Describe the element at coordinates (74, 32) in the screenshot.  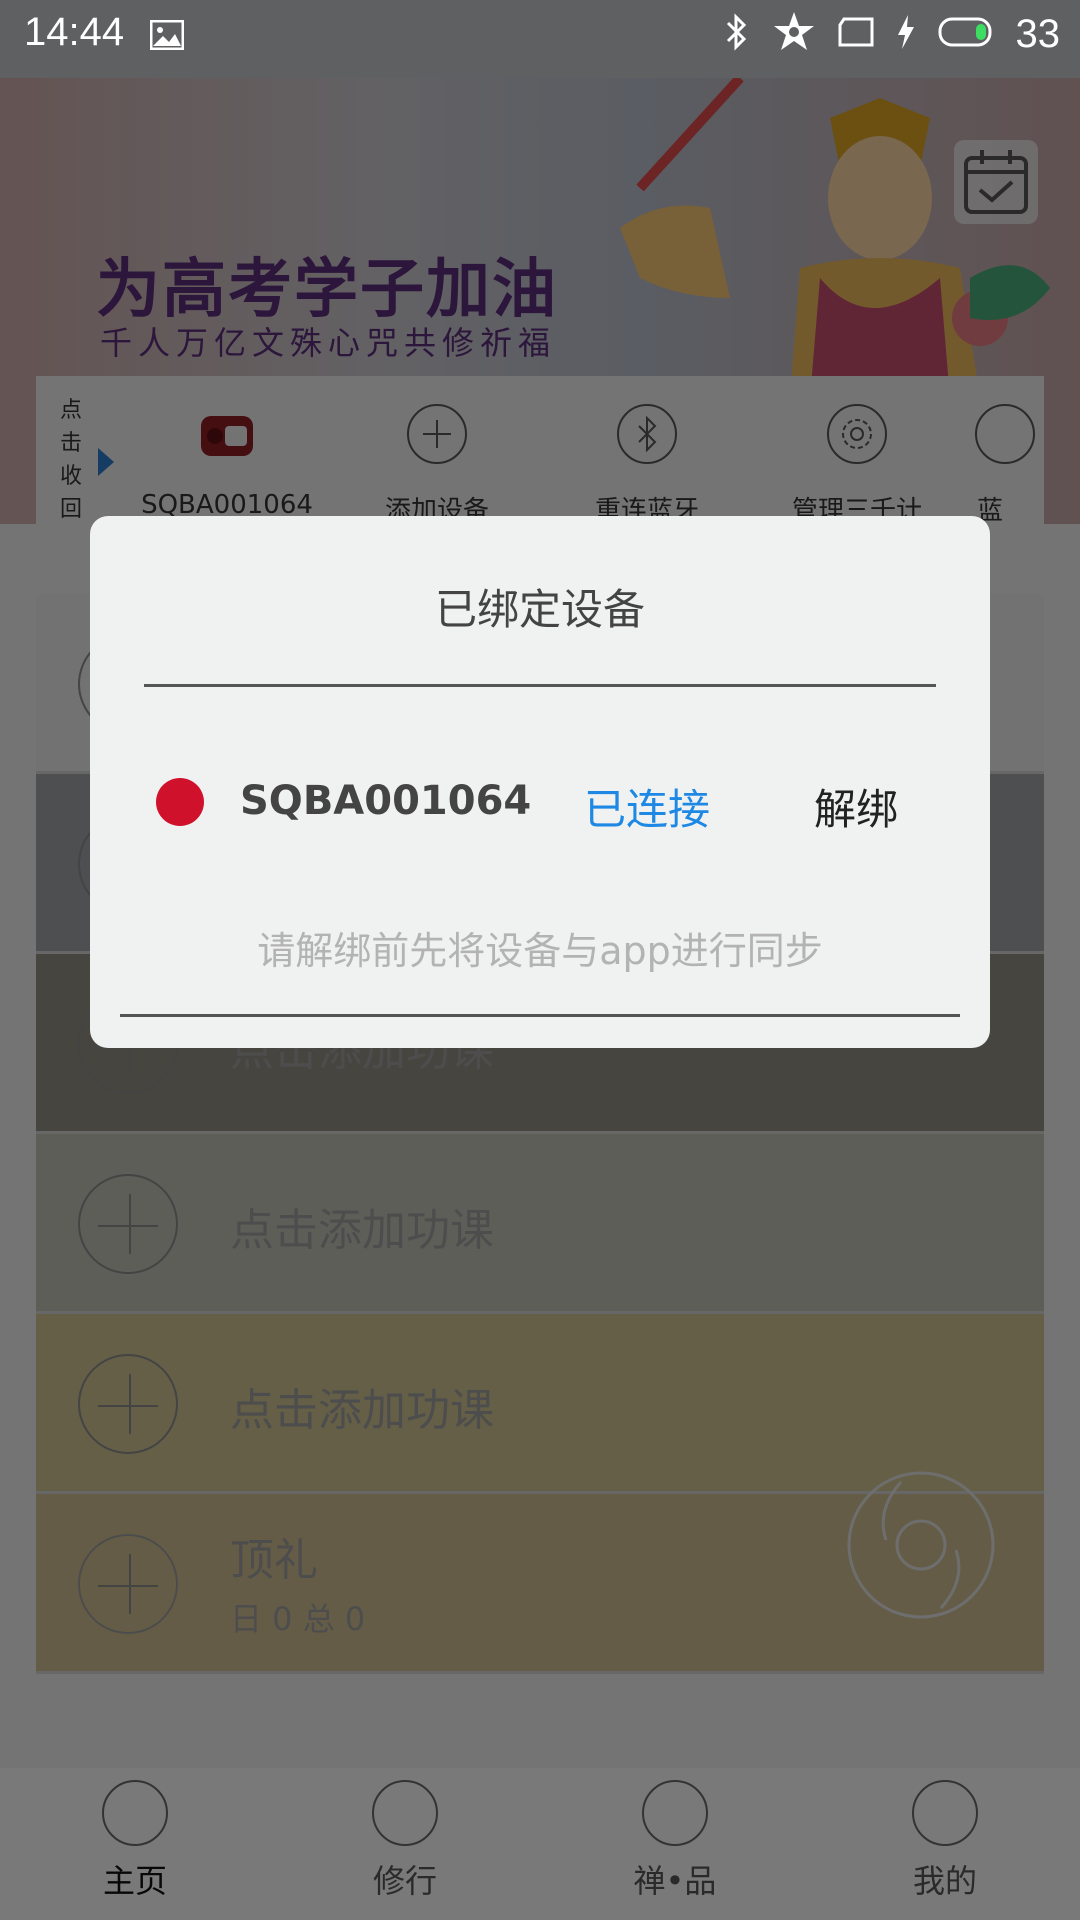
I see `clock: 14:44` at that location.